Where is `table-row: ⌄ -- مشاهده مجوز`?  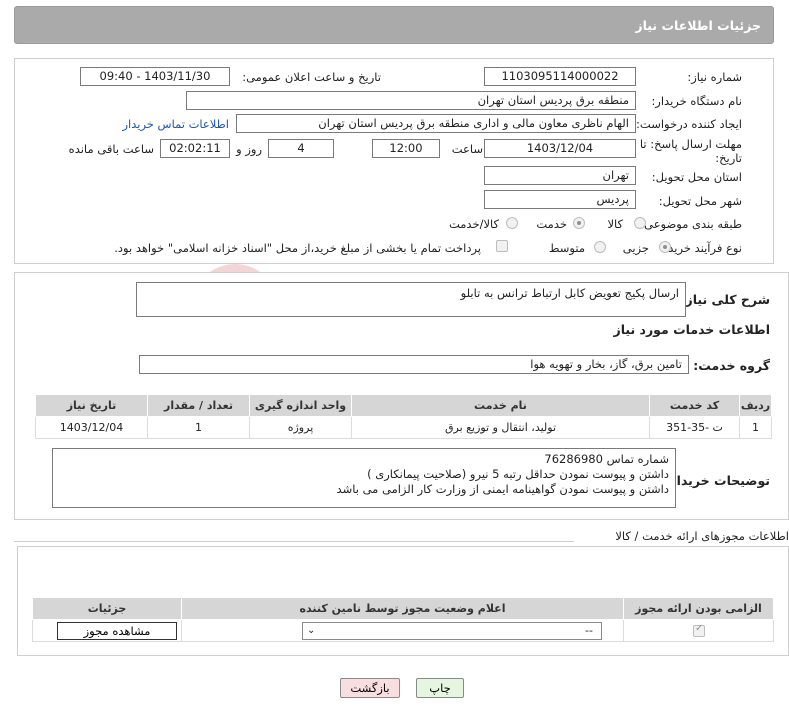 table-row: ⌄ -- مشاهده مجوز is located at coordinates (403, 630).